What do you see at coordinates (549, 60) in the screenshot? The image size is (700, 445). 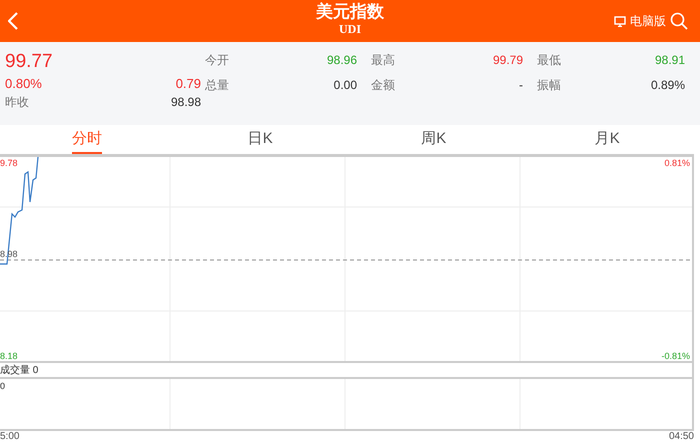 I see `stat-label: 最低` at bounding box center [549, 60].